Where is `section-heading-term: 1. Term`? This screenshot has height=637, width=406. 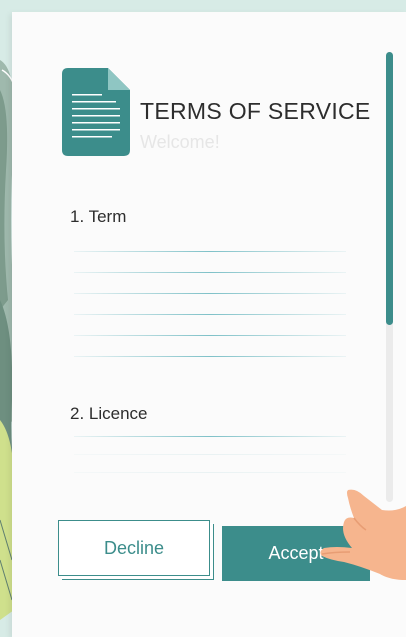 section-heading-term: 1. Term is located at coordinates (98, 216).